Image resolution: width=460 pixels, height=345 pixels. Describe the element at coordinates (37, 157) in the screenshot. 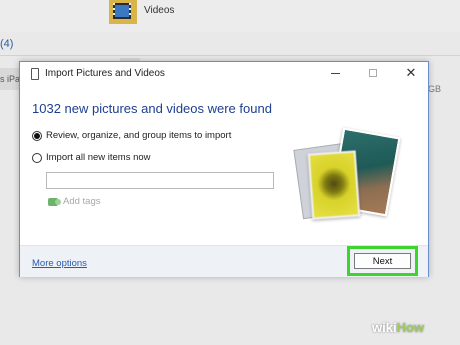

I see `radio-button` at that location.